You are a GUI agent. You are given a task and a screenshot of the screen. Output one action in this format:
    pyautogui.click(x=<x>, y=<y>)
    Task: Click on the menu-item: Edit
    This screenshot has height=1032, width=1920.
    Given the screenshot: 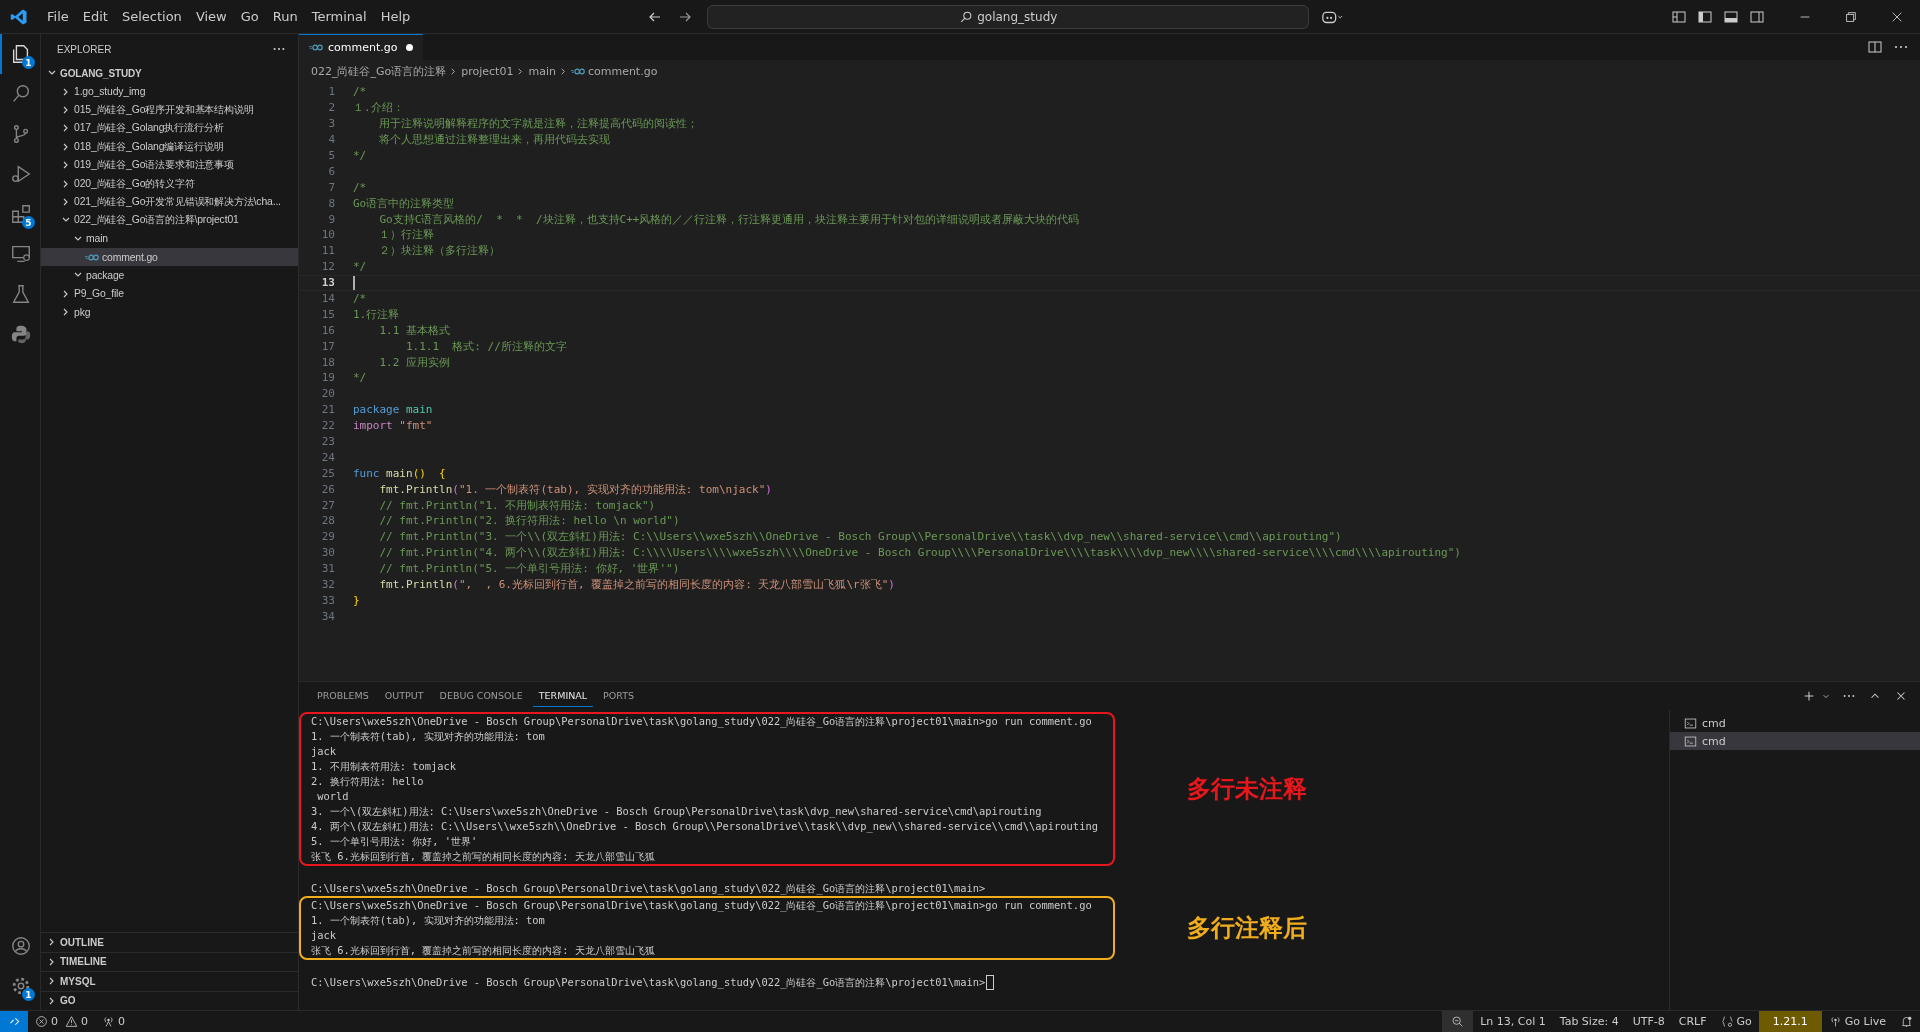 What is the action you would take?
    pyautogui.click(x=95, y=16)
    